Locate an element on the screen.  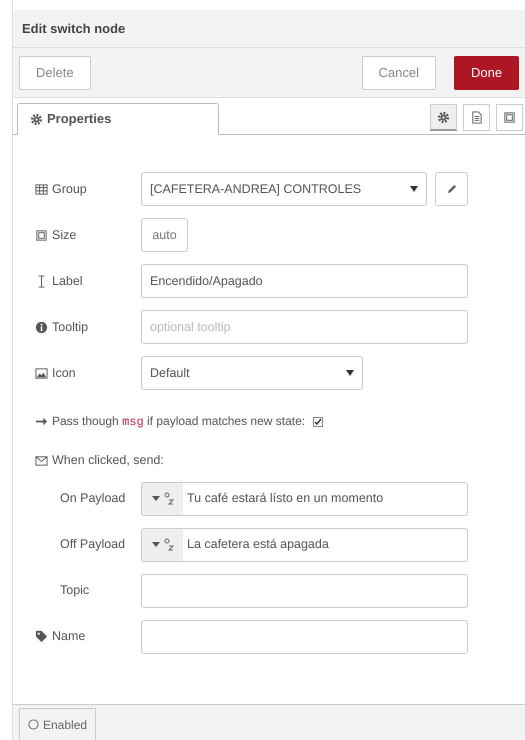
done-button: Done is located at coordinates (486, 73).